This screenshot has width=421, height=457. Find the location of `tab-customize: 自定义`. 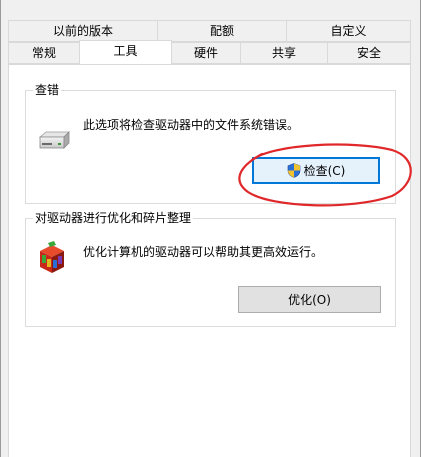

tab-customize: 自定义 is located at coordinates (348, 31).